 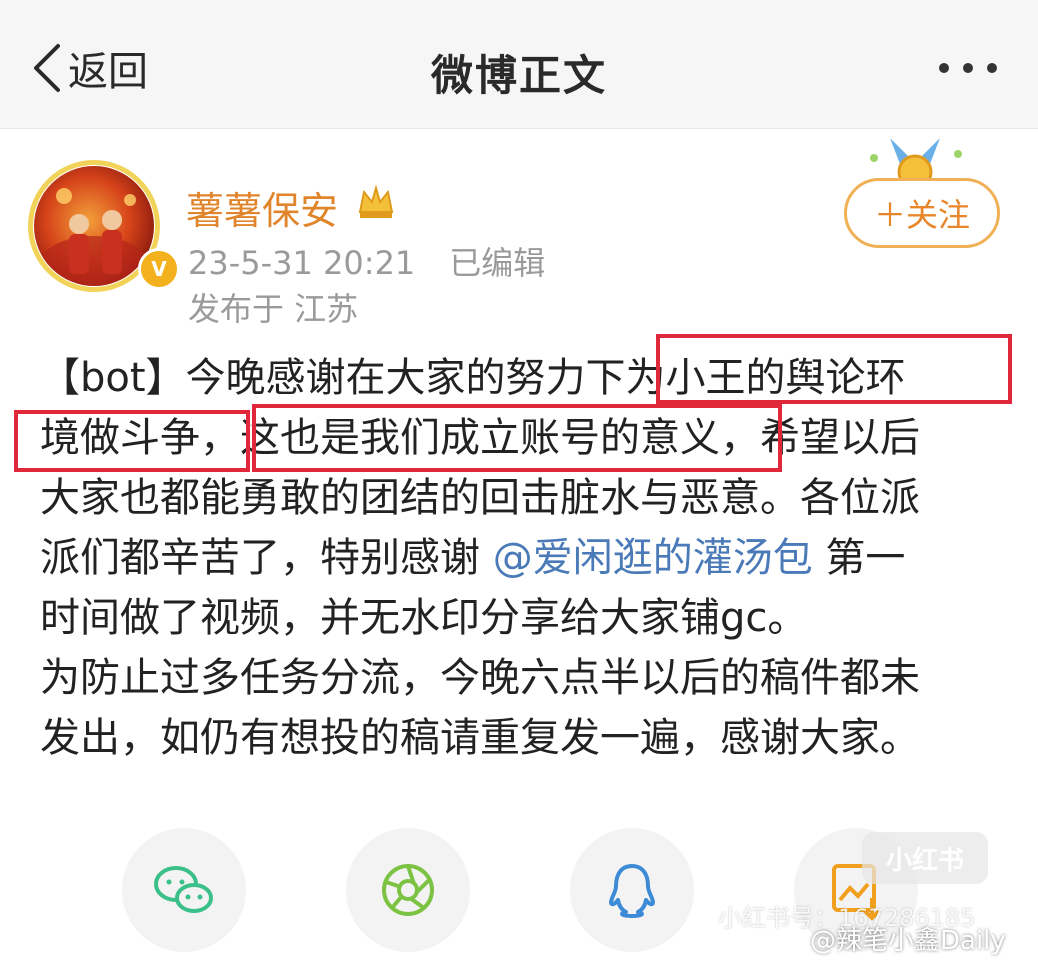 I want to click on post-line: 派们都辛苦了，特别感谢 @爱闲逛的灌汤包 第一, so click(x=520, y=558).